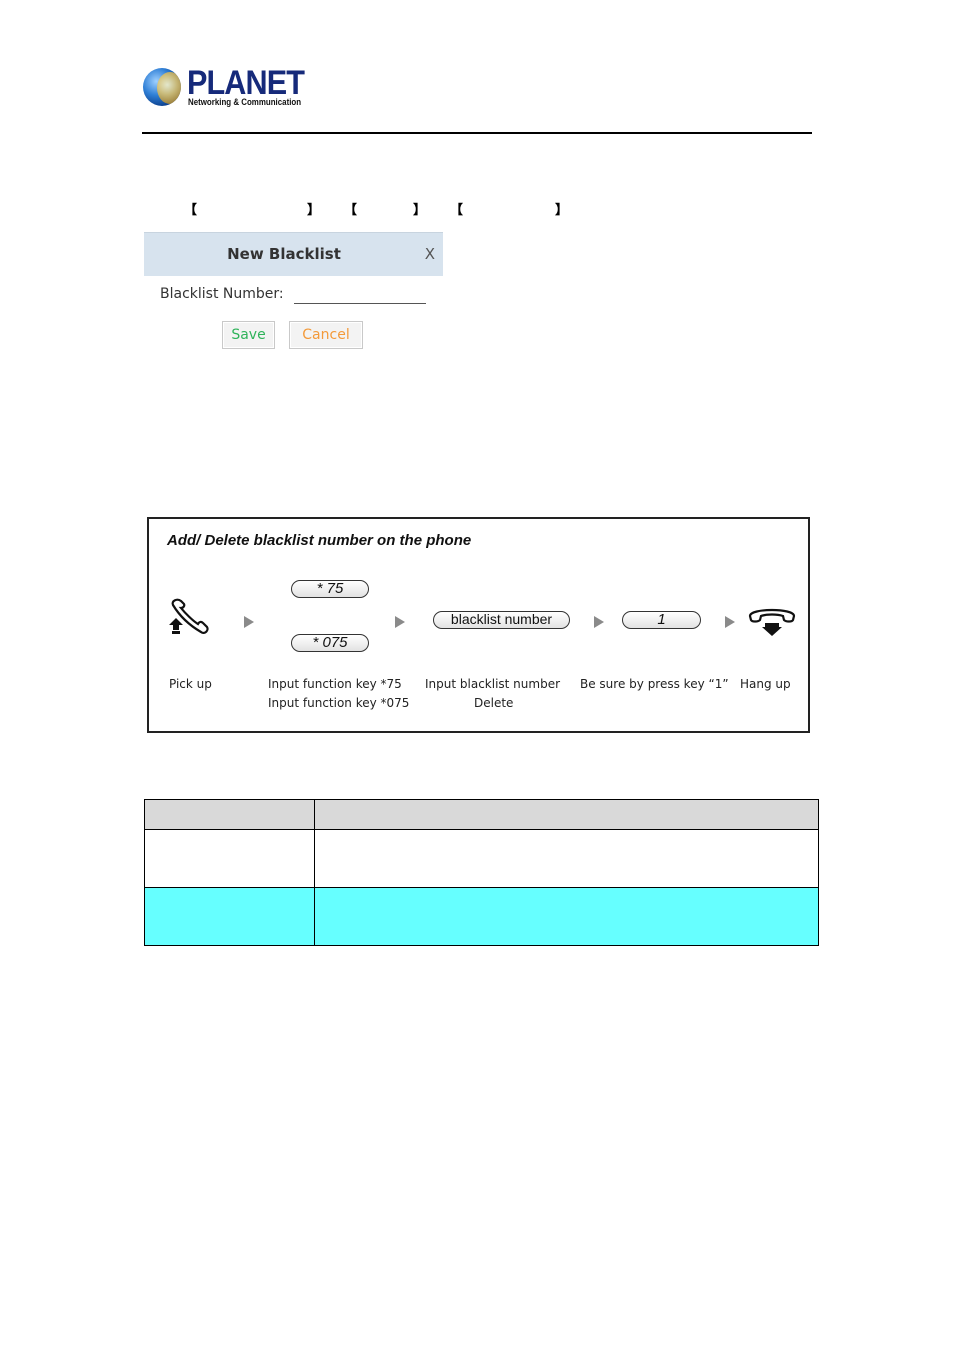  Describe the element at coordinates (477, 133) in the screenshot. I see `header-divider` at that location.